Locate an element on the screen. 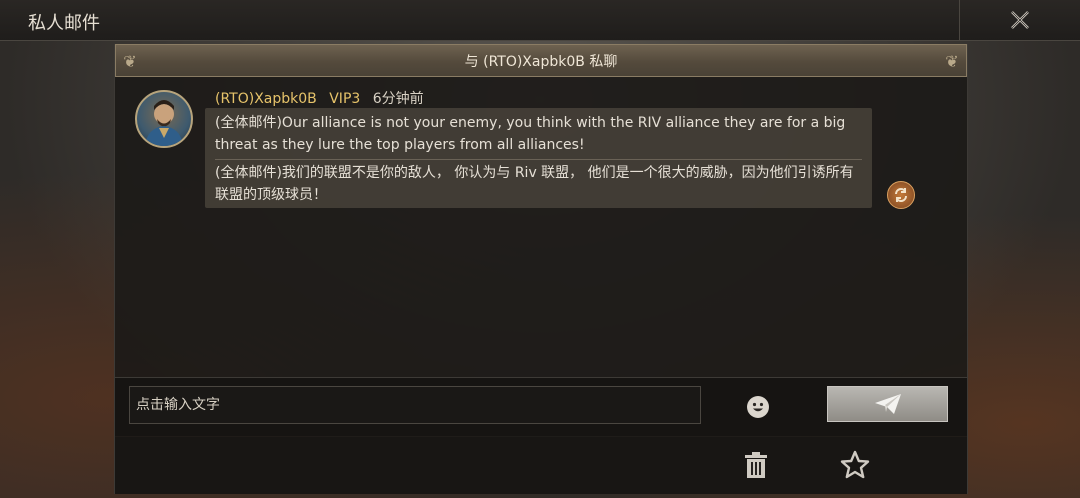 The image size is (1080, 498). sender-name: (RTO)Xapbk0B is located at coordinates (266, 99).